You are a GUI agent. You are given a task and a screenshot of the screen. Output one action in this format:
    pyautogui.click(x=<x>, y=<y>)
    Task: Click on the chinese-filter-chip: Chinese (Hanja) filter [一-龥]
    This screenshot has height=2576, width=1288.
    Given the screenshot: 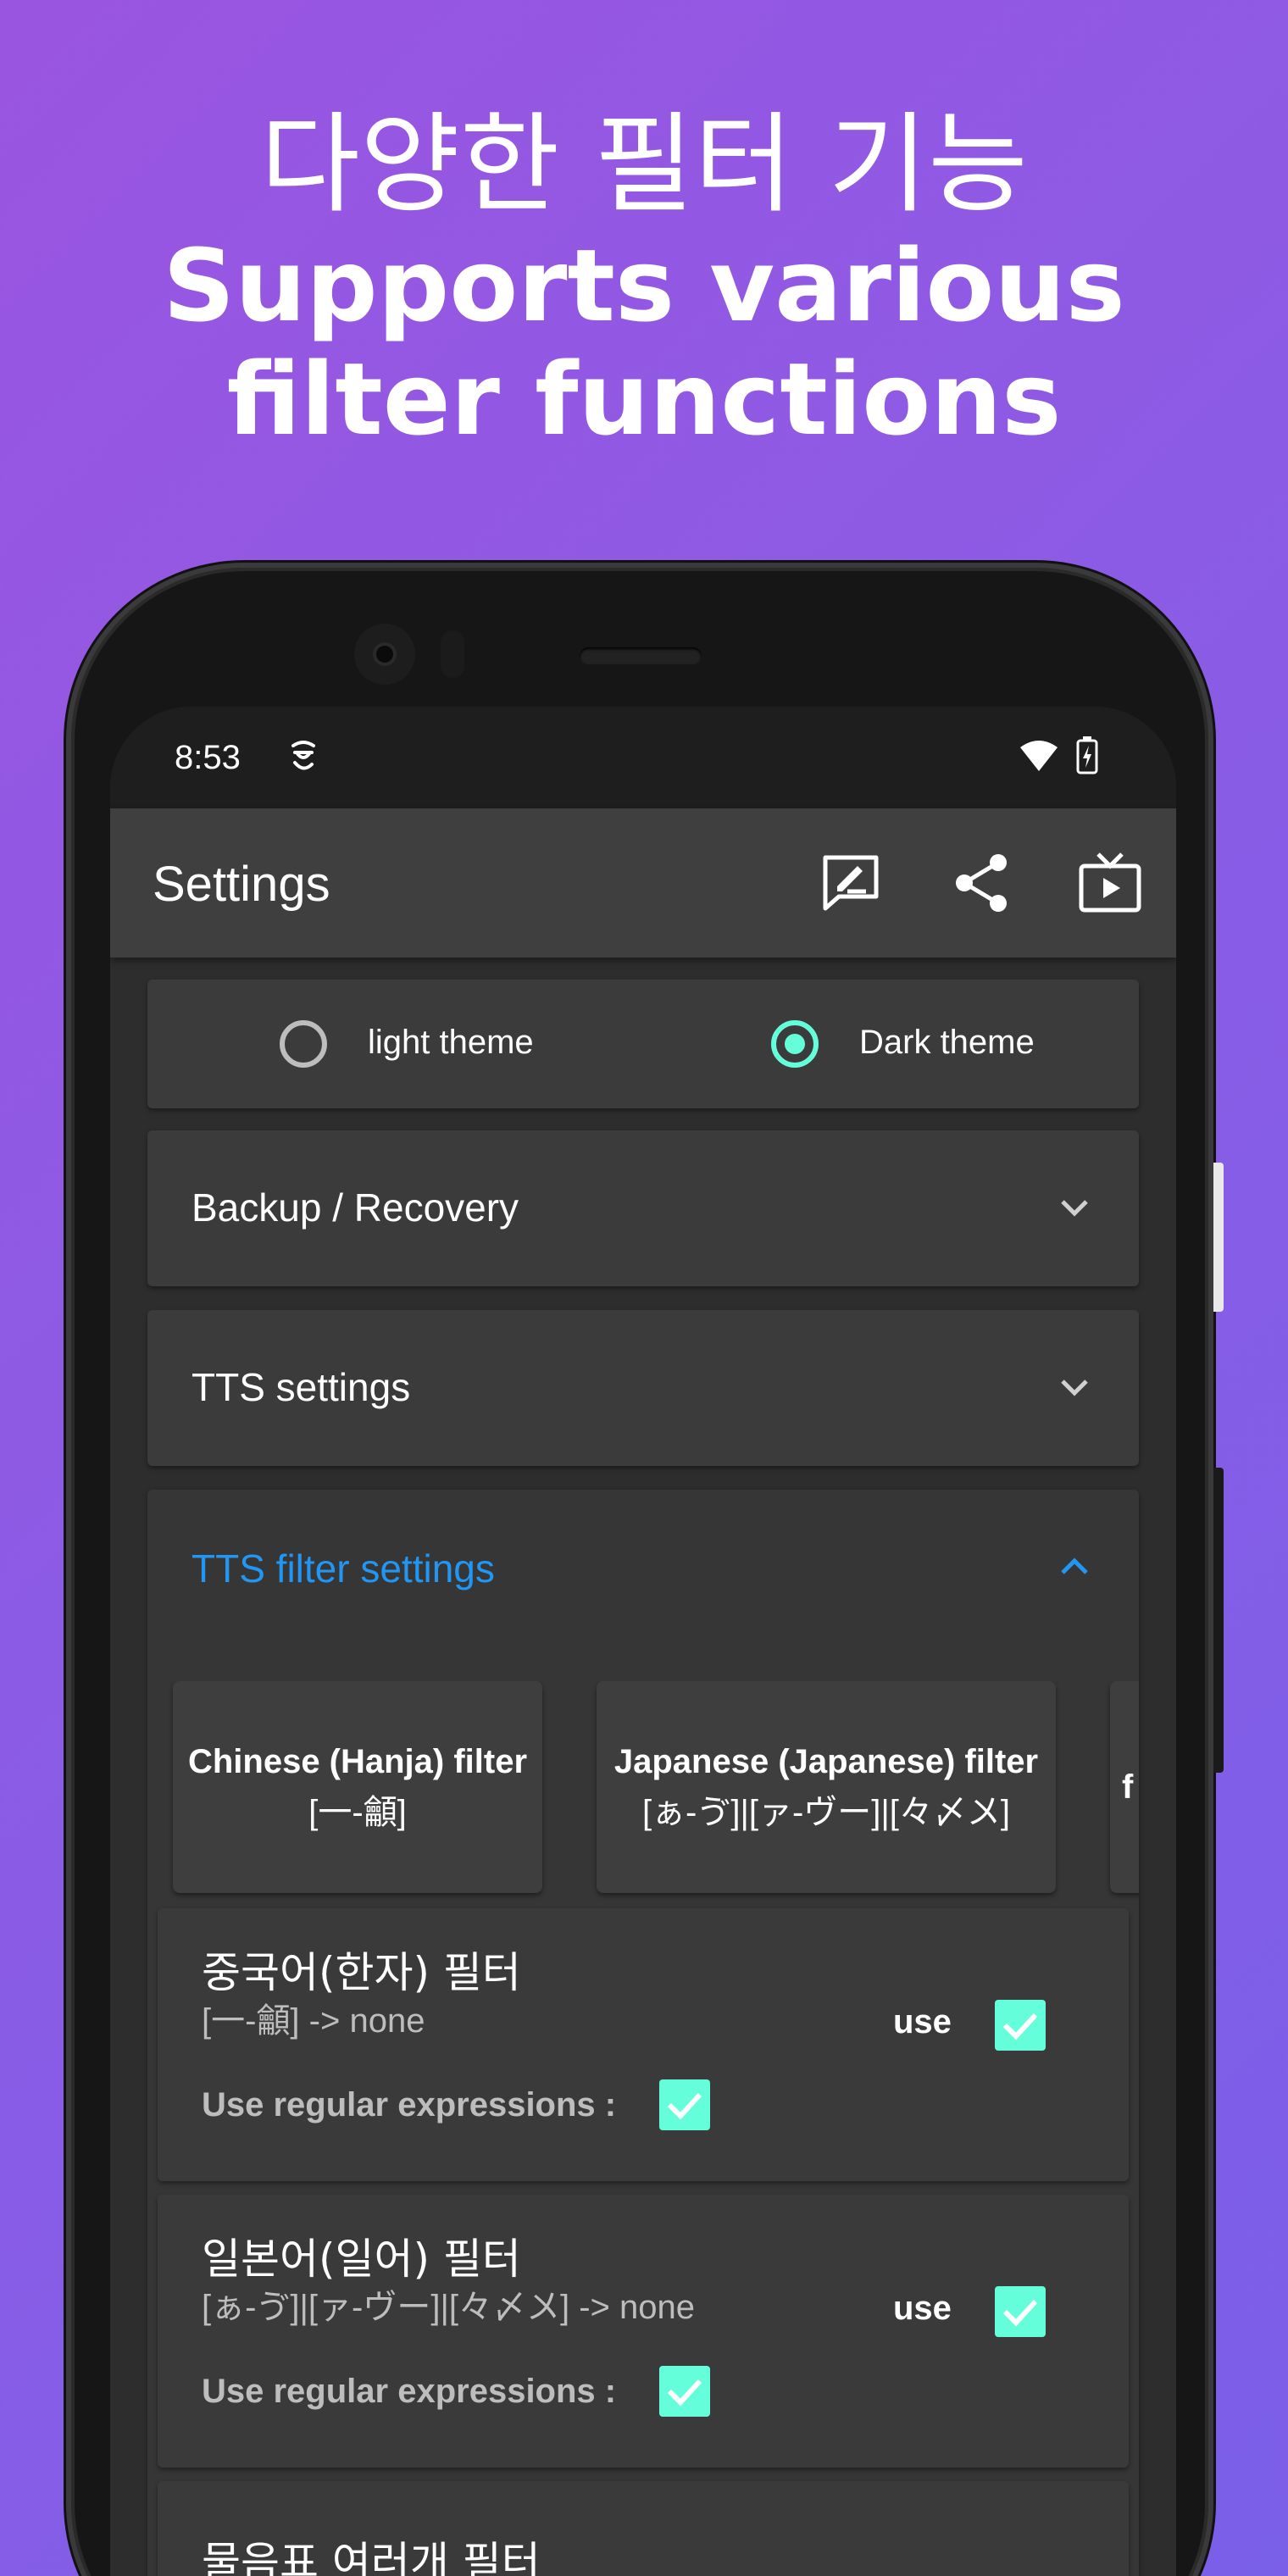 What is the action you would take?
    pyautogui.click(x=357, y=1787)
    